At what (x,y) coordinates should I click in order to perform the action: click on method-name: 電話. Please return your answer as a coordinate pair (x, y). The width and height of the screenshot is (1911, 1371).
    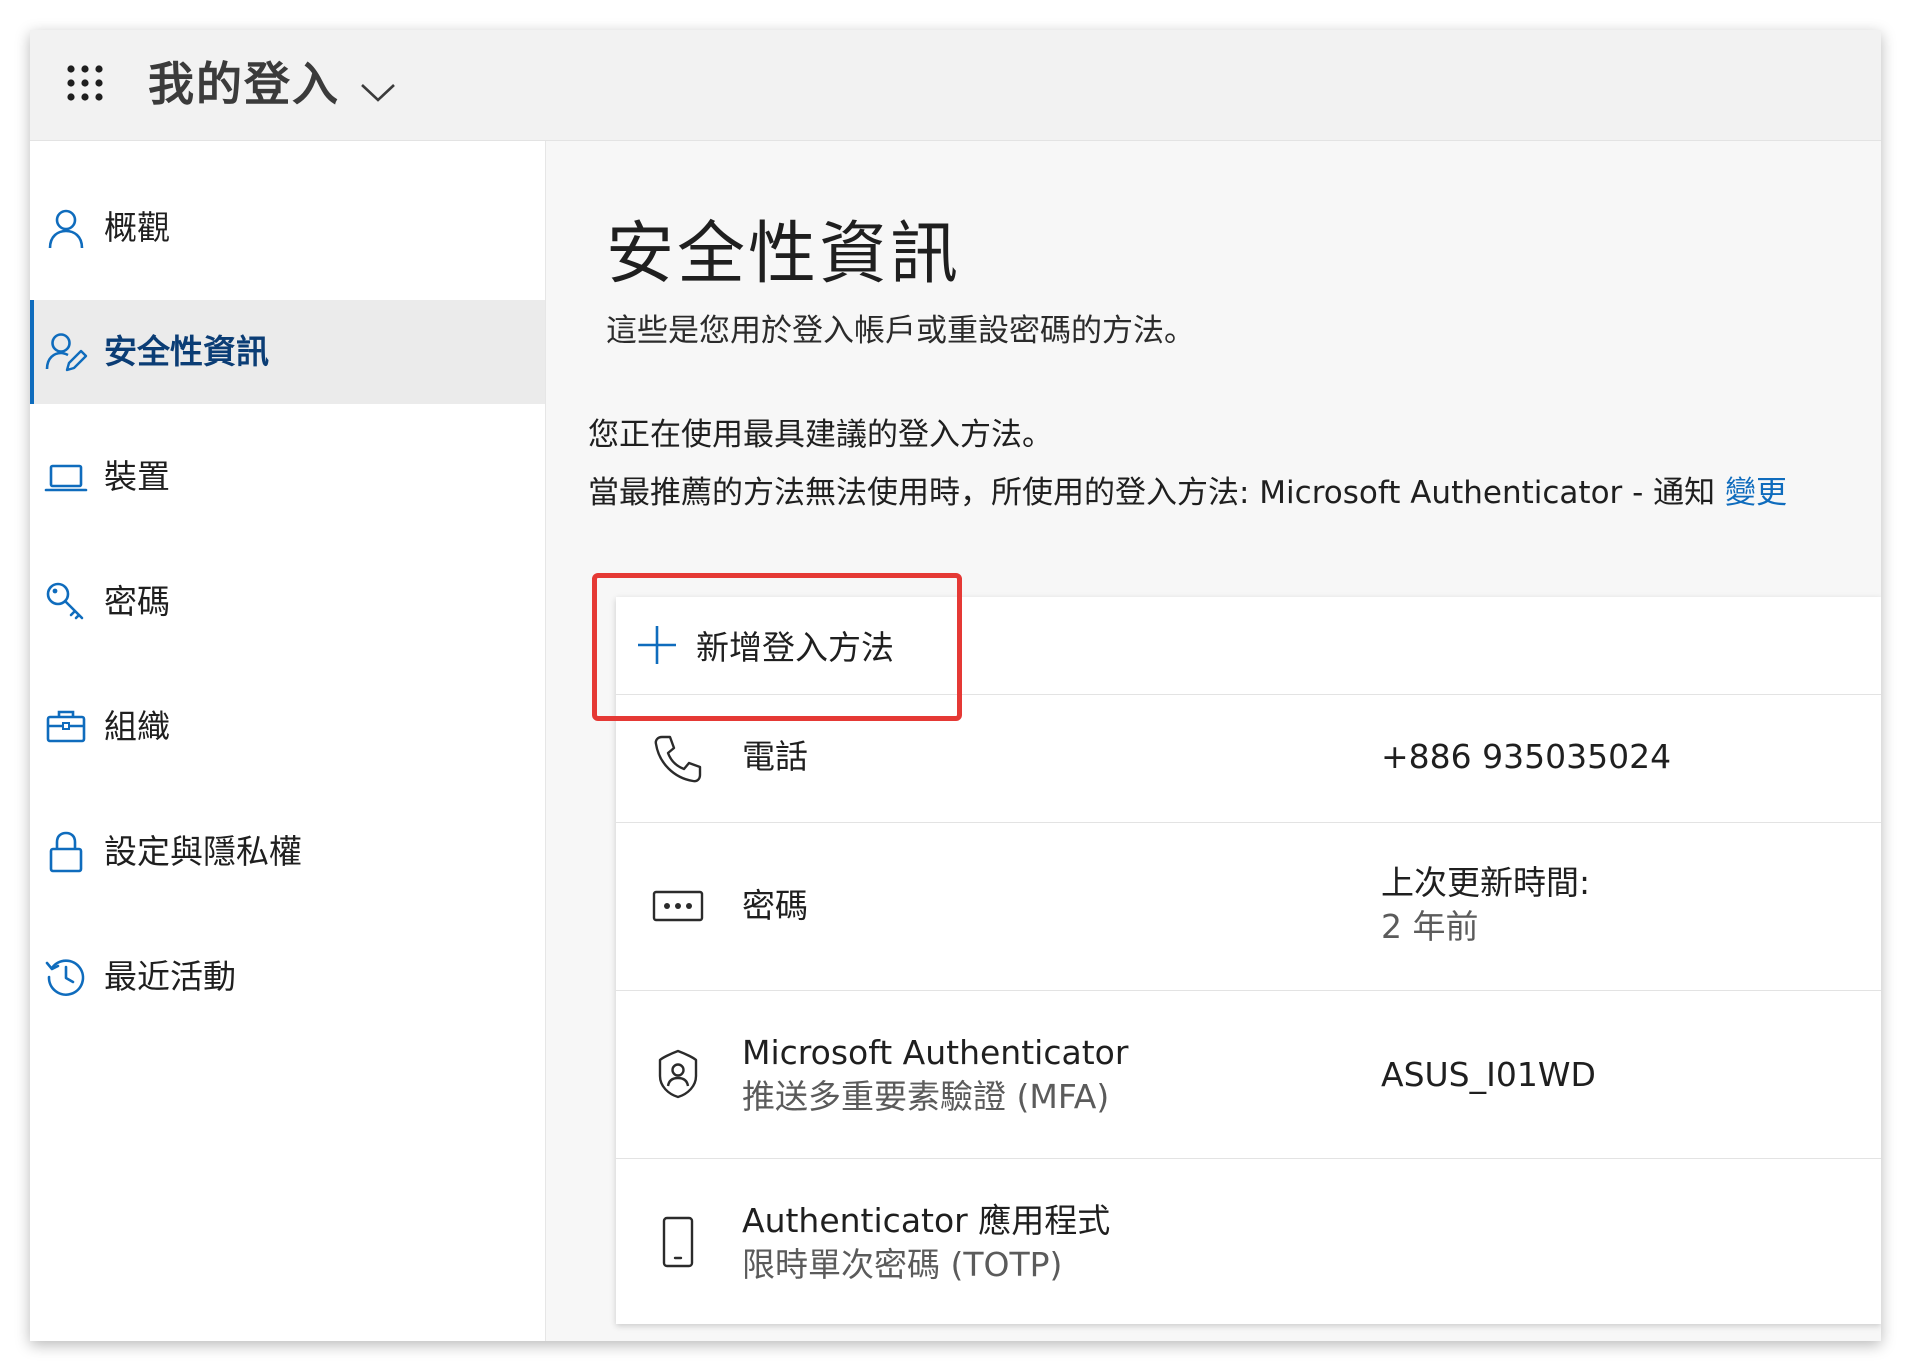
    Looking at the image, I should click on (775, 756).